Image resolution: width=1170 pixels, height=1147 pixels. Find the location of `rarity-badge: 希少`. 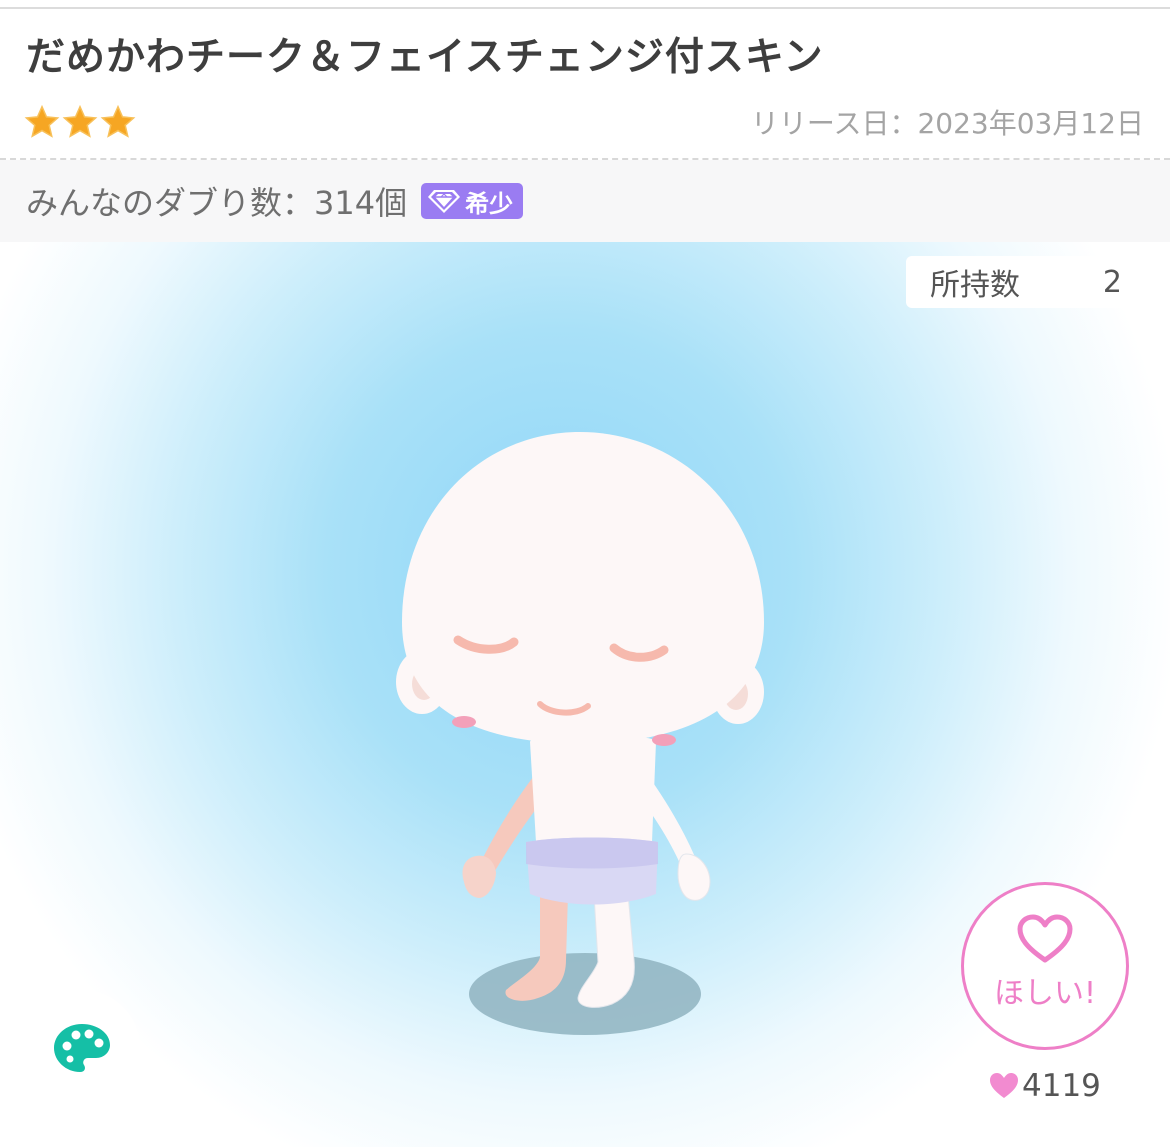

rarity-badge: 希少 is located at coordinates (472, 201).